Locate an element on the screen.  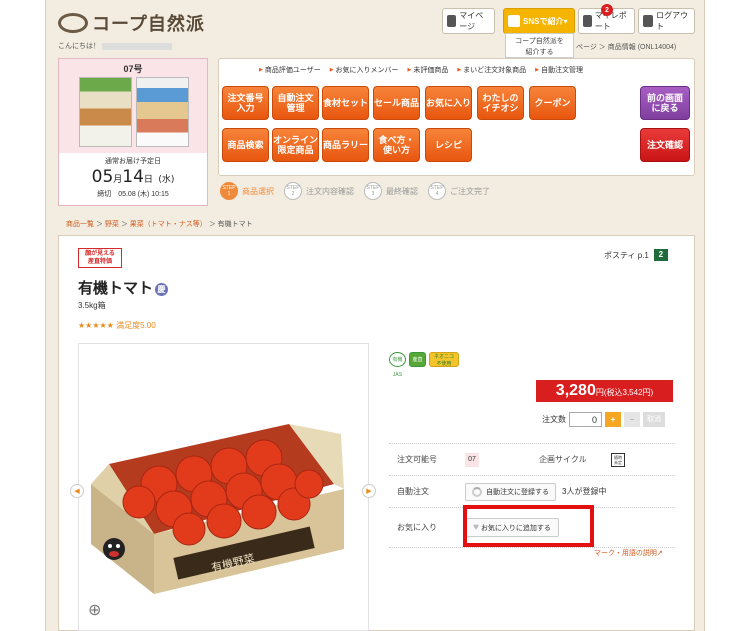
rating: ★★★★★ 満足度5.00 is located at coordinates (117, 325).